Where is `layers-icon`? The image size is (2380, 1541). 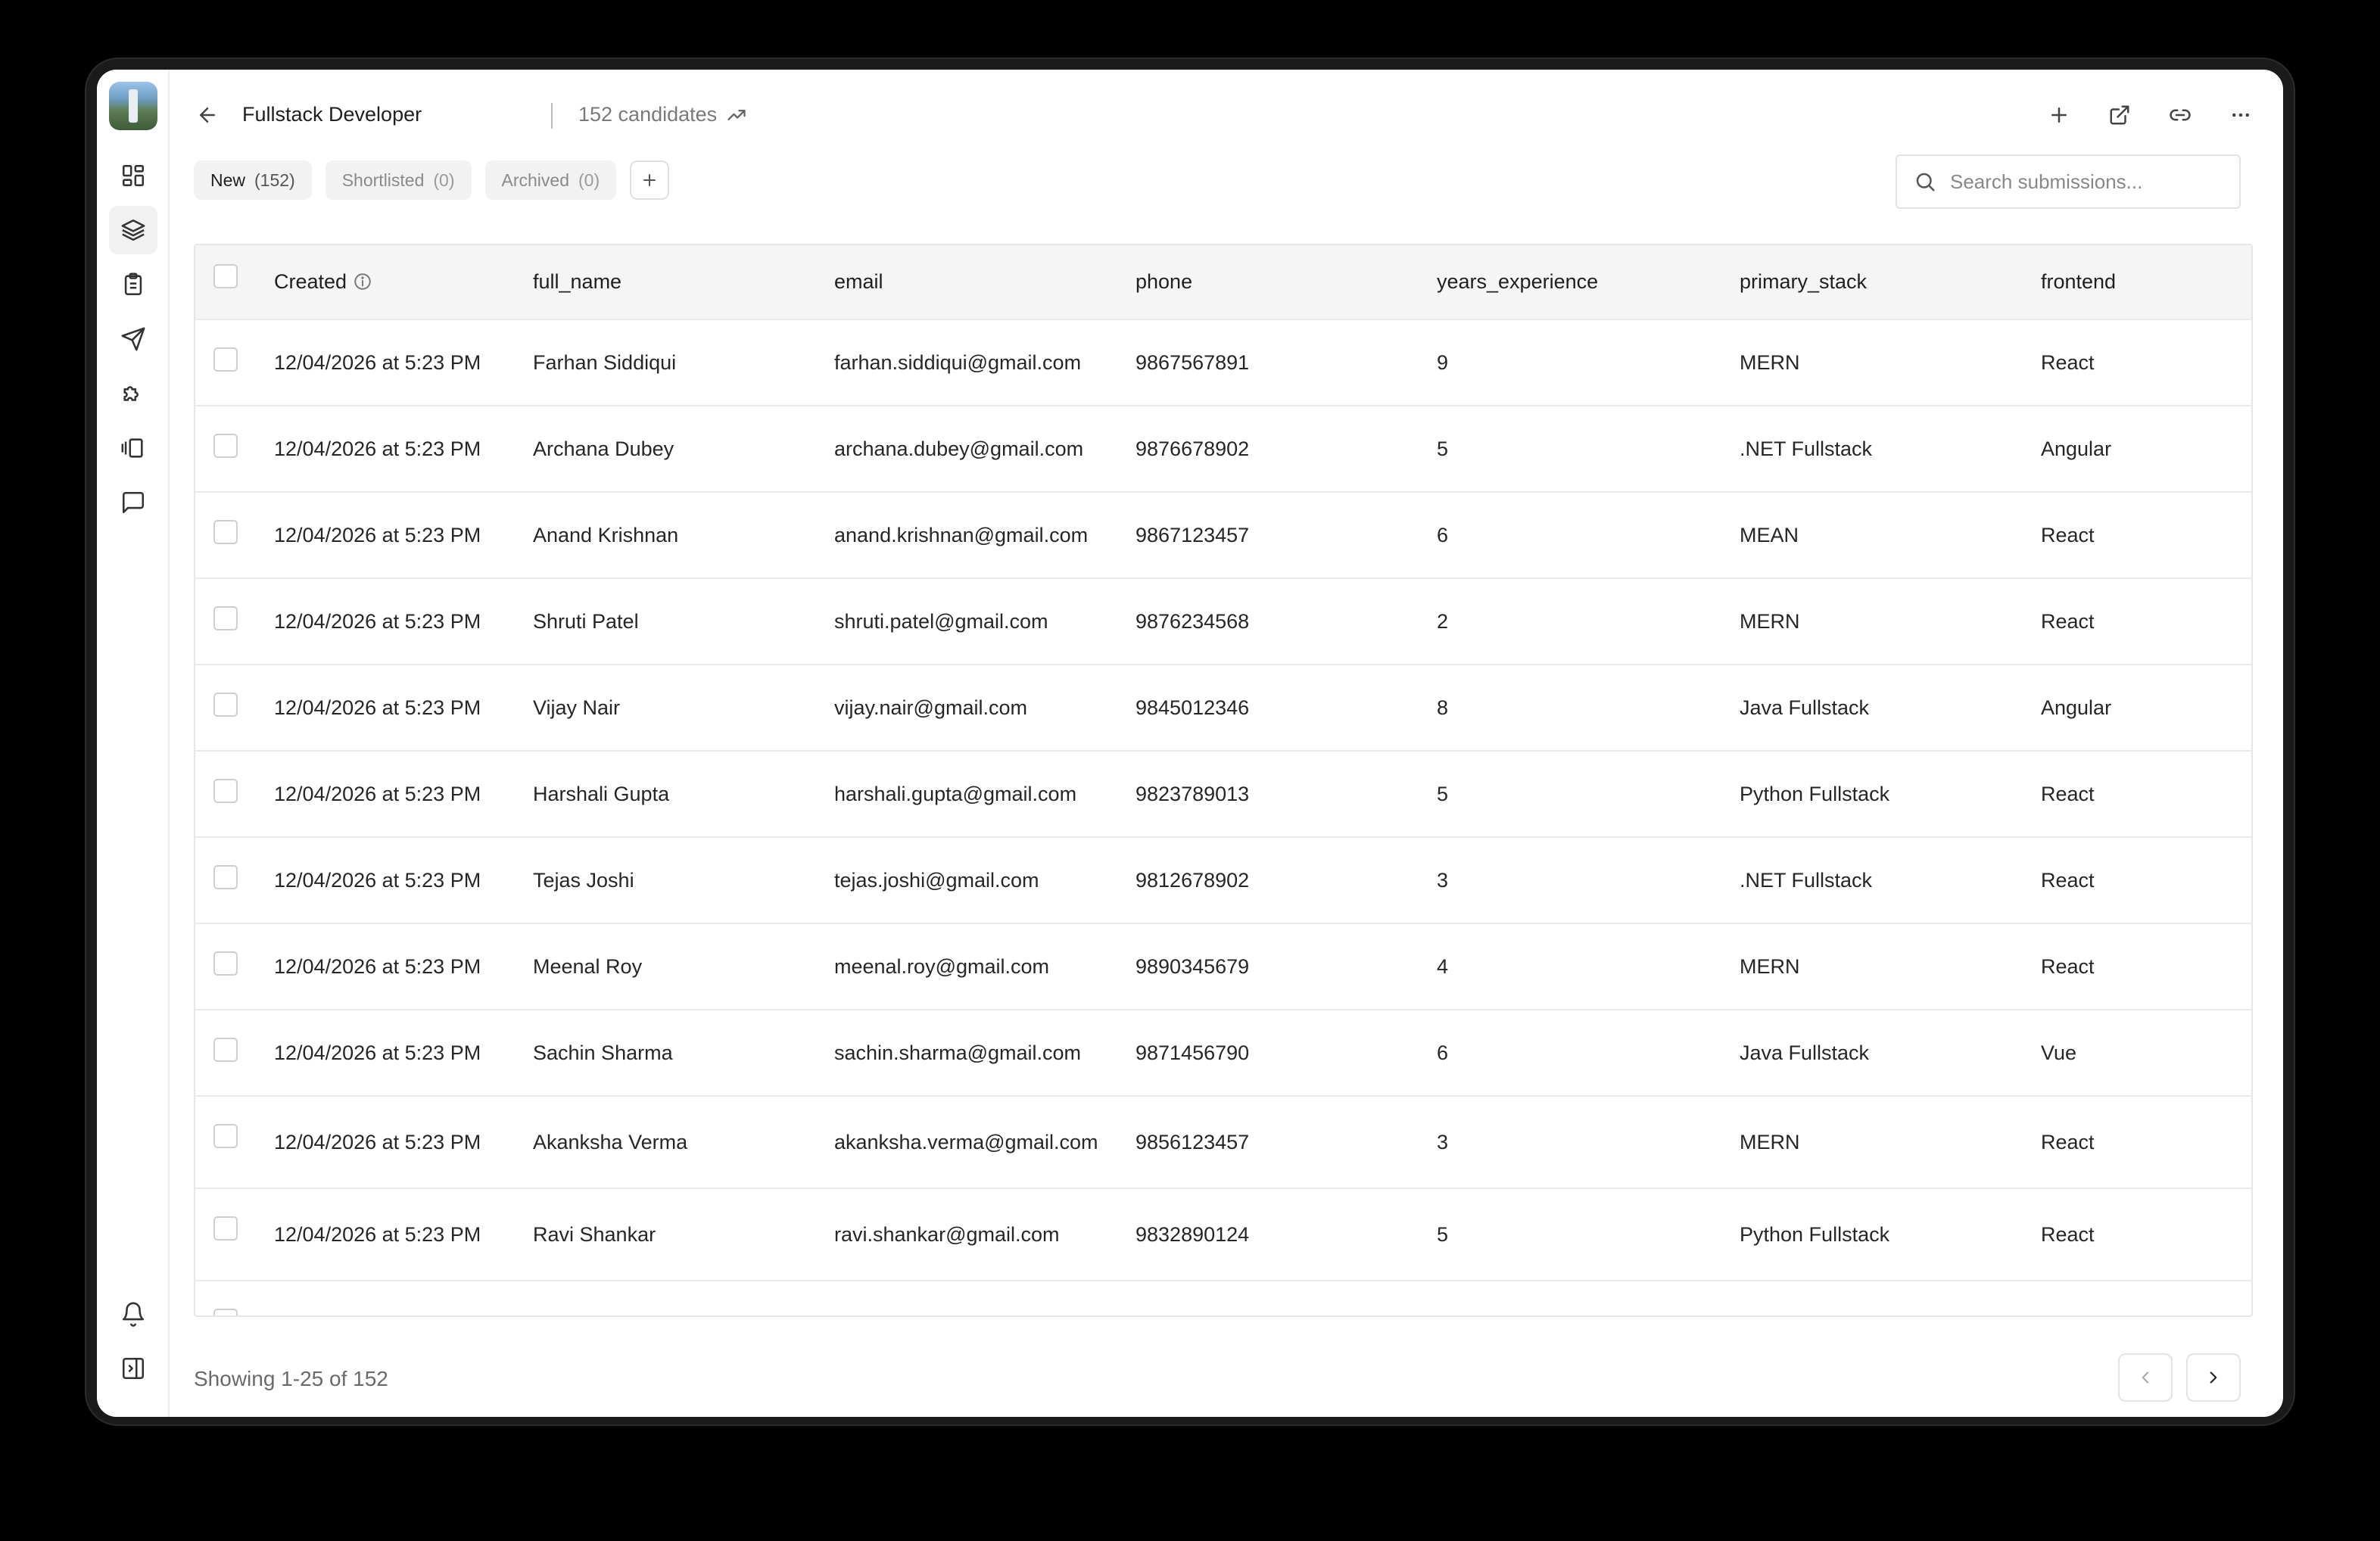
layers-icon is located at coordinates (133, 230).